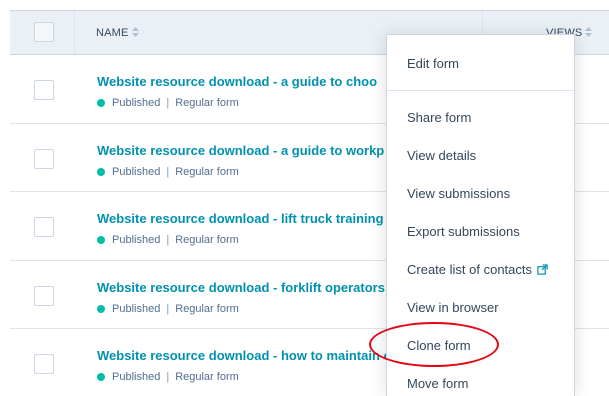 The image size is (609, 396). I want to click on menu-divider, so click(480, 90).